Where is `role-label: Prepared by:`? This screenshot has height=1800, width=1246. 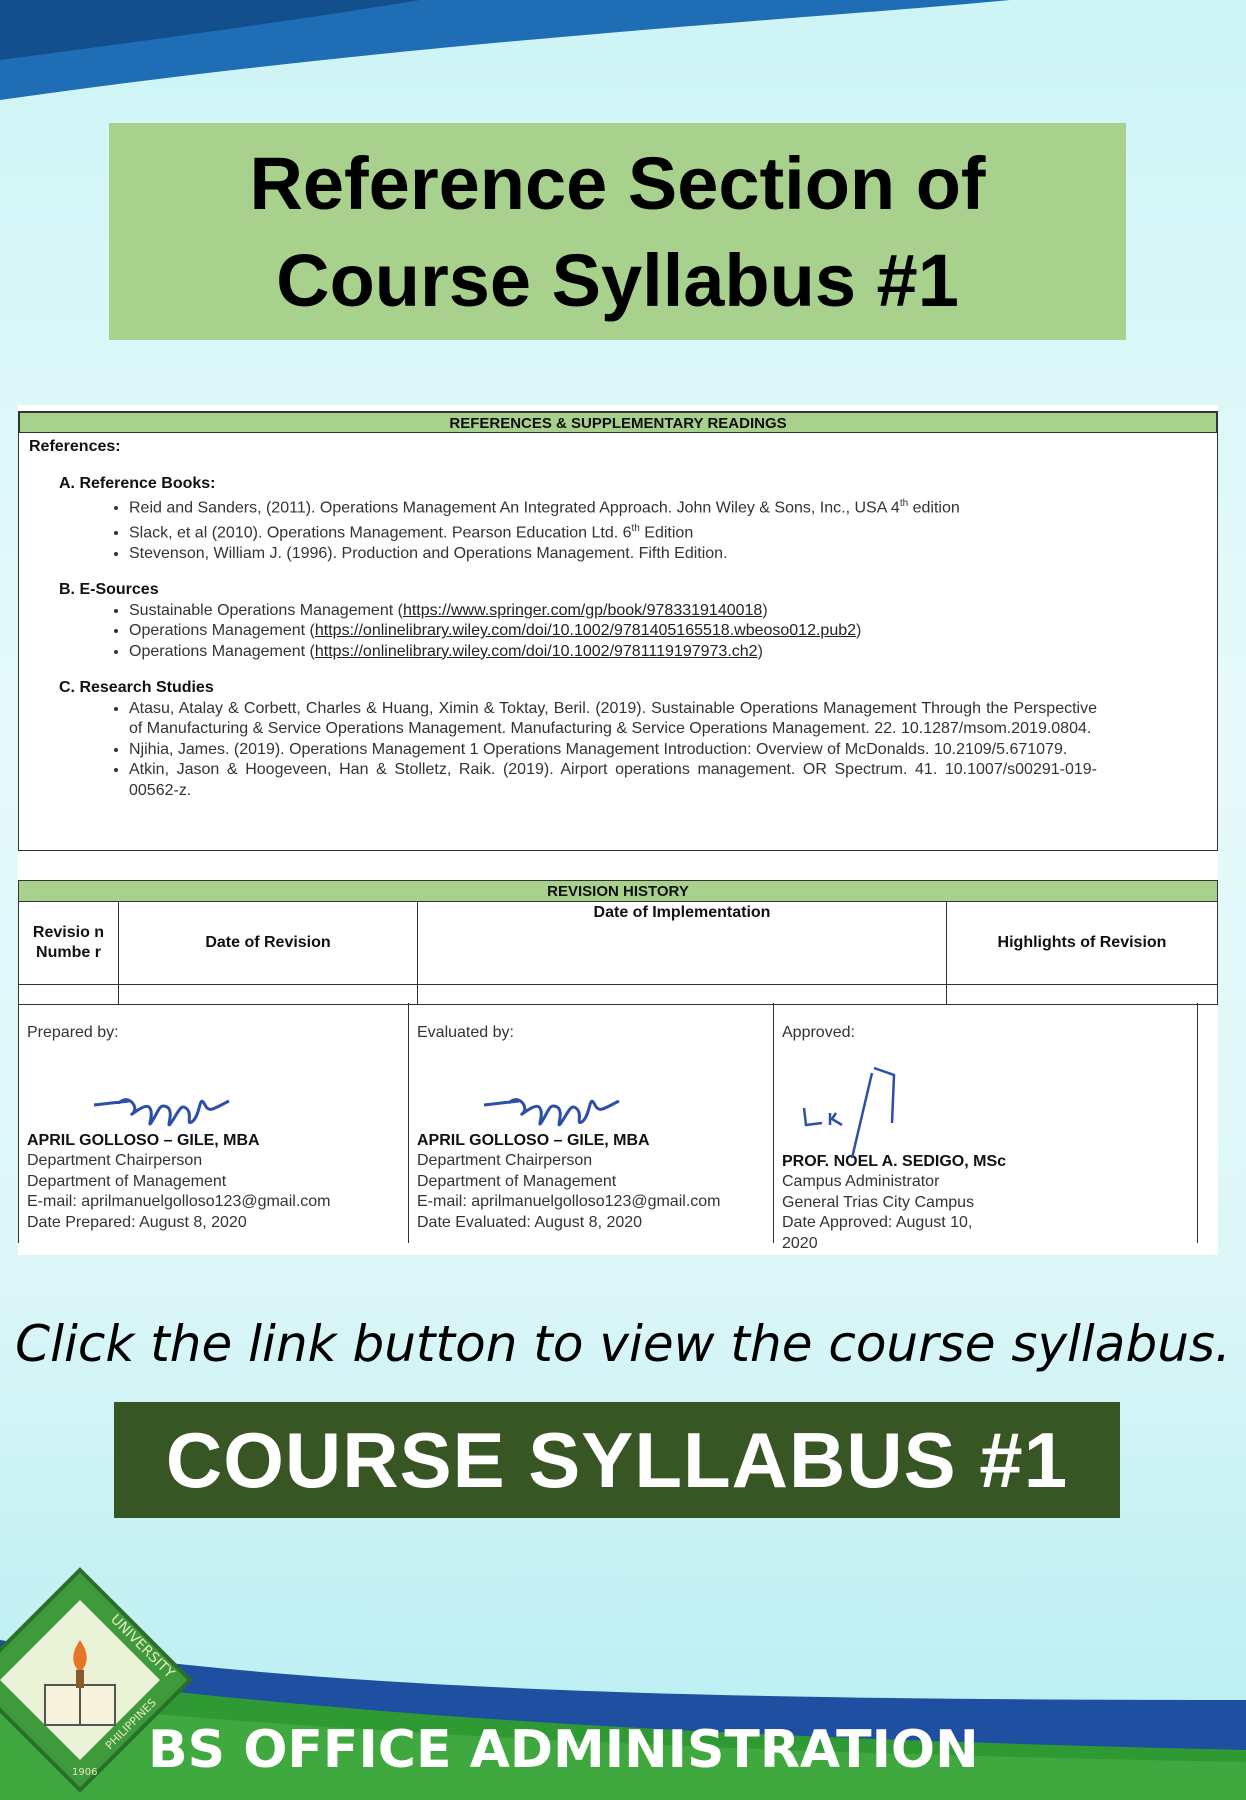
role-label: Prepared by: is located at coordinates (73, 1032).